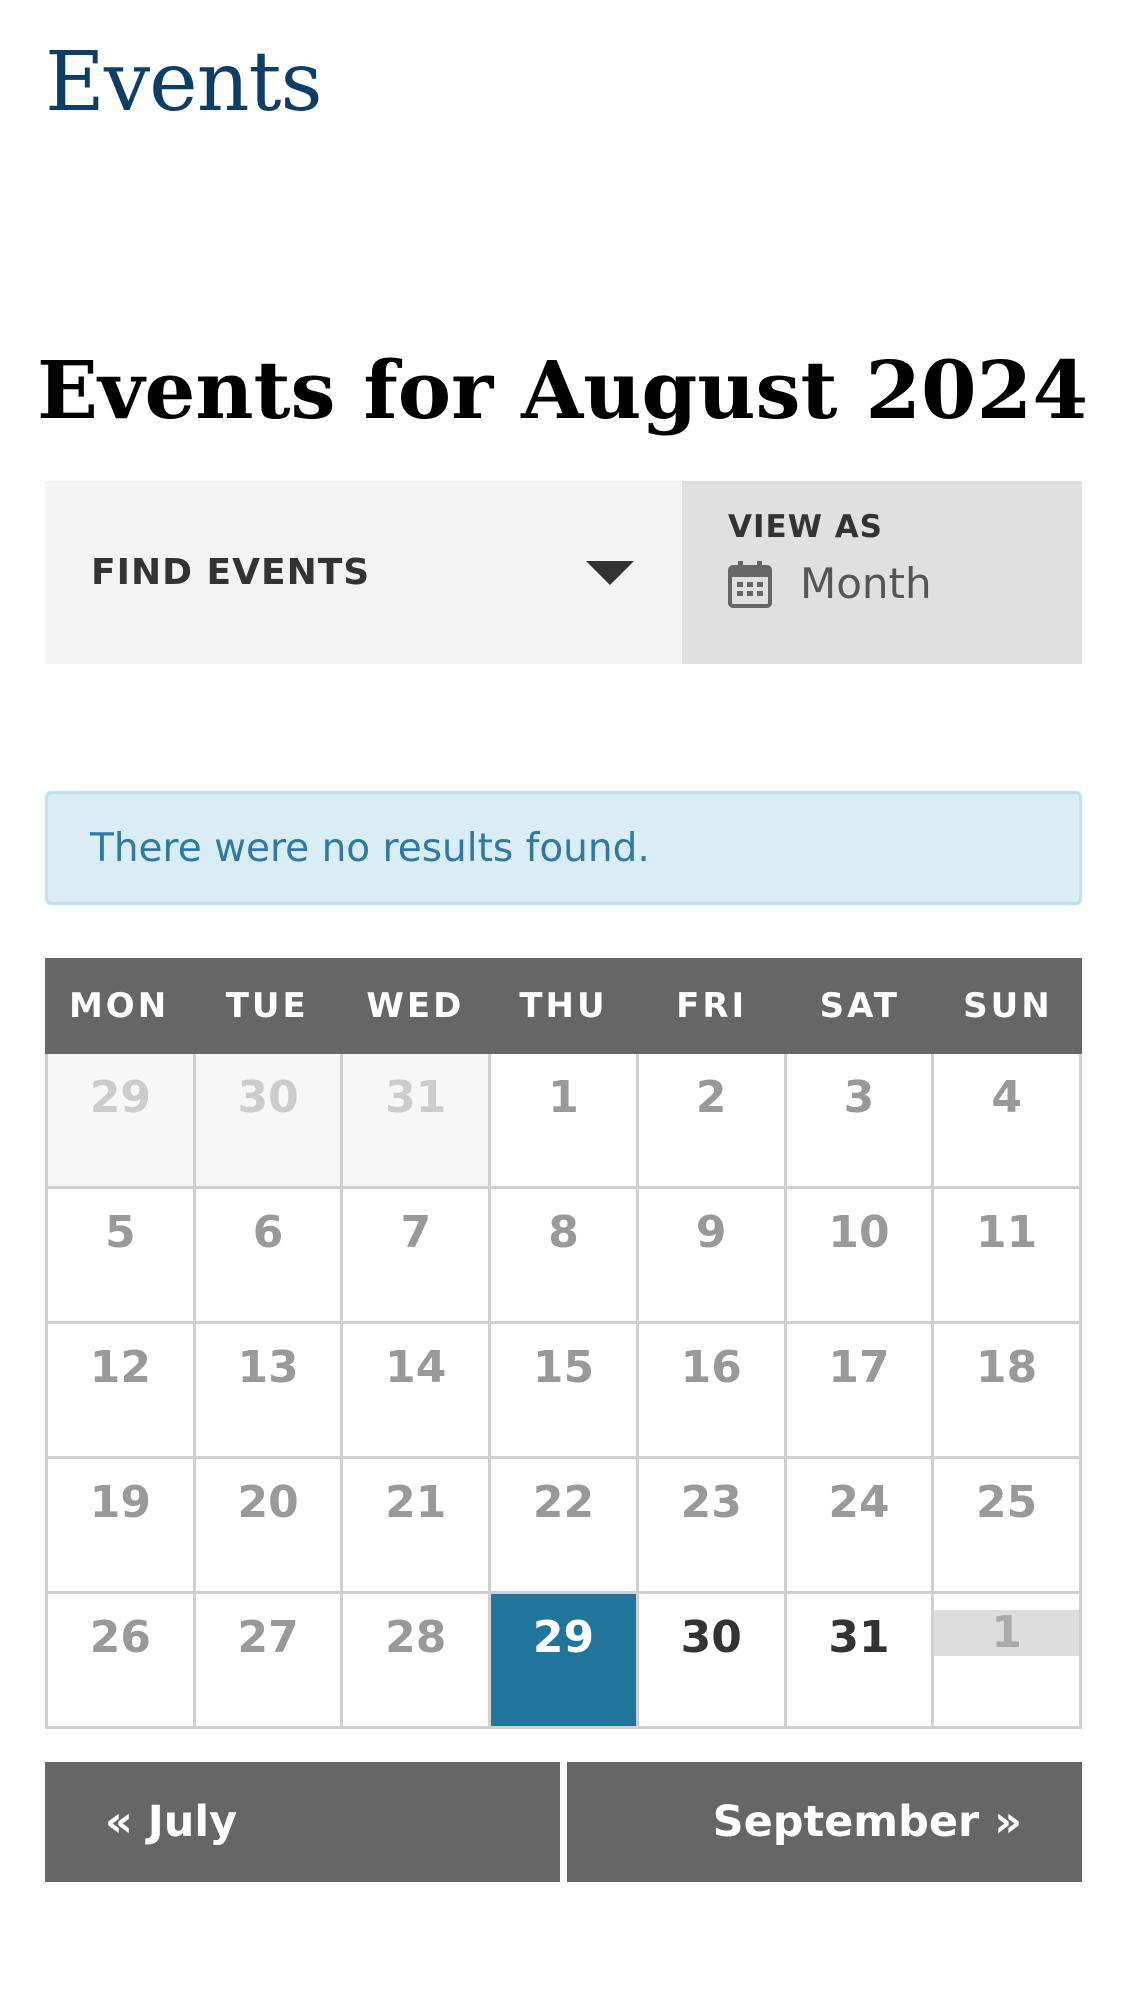  I want to click on calendar-day: 3, so click(860, 1121).